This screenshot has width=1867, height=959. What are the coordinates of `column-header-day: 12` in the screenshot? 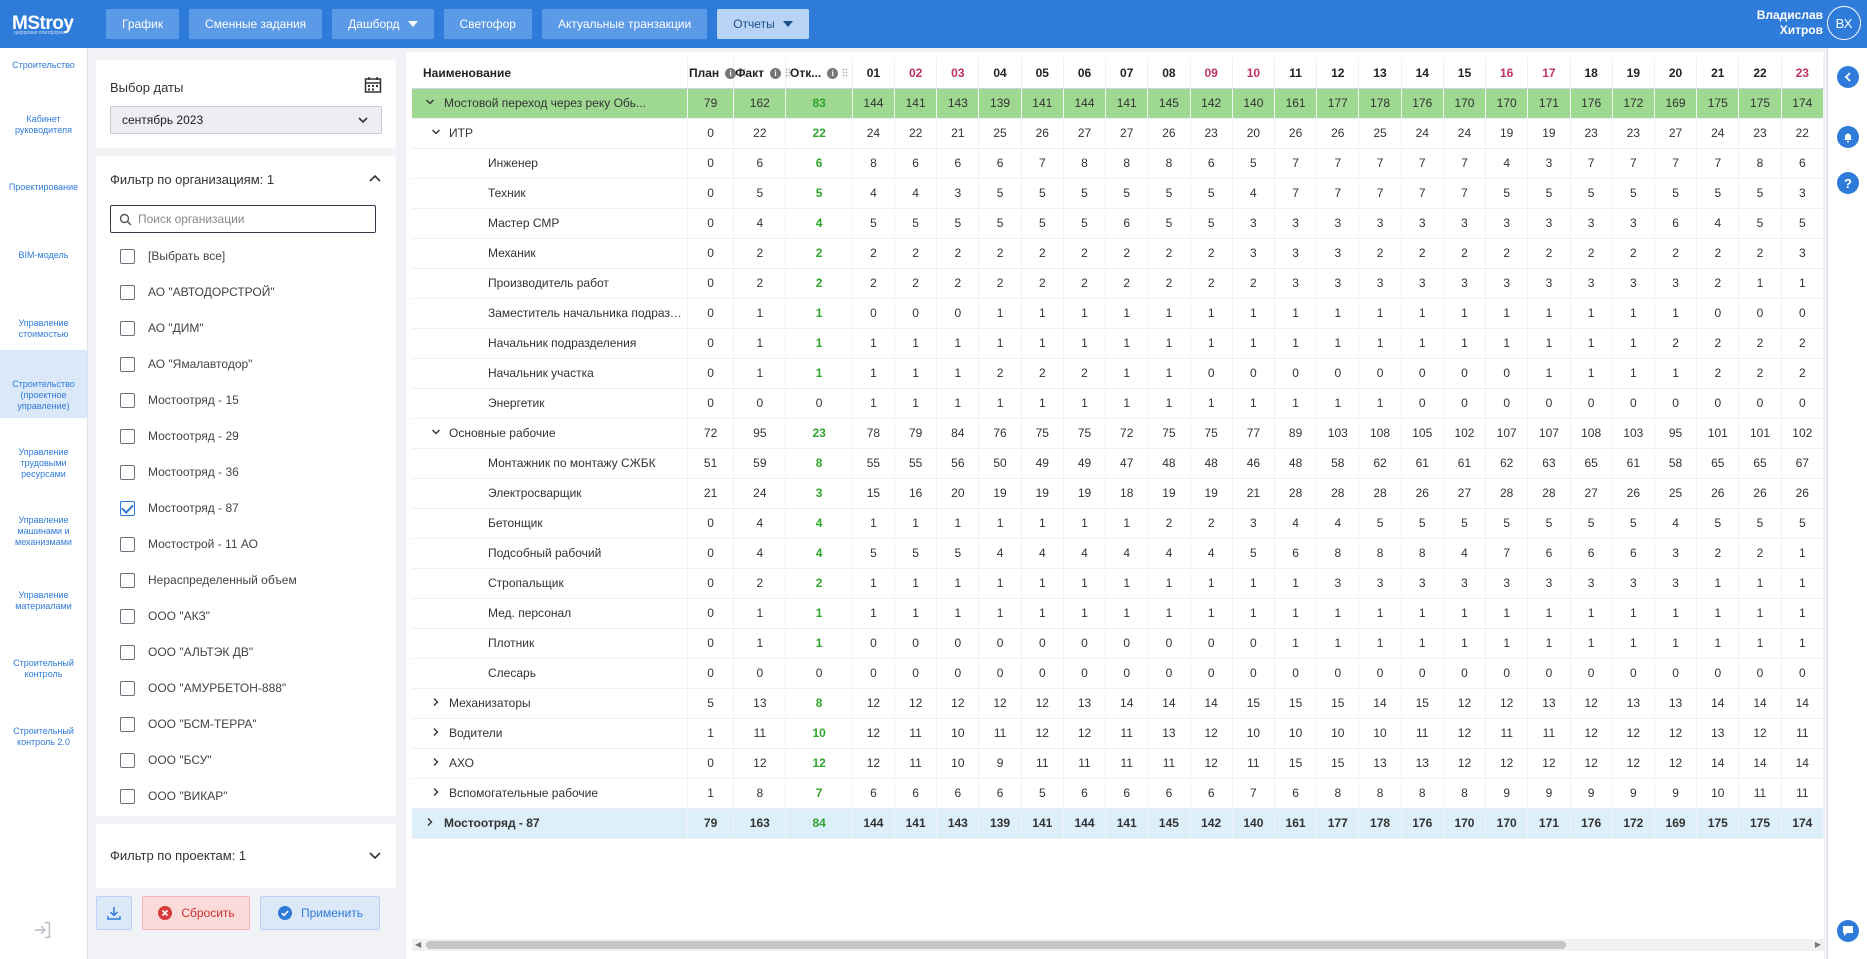 It's located at (1338, 73).